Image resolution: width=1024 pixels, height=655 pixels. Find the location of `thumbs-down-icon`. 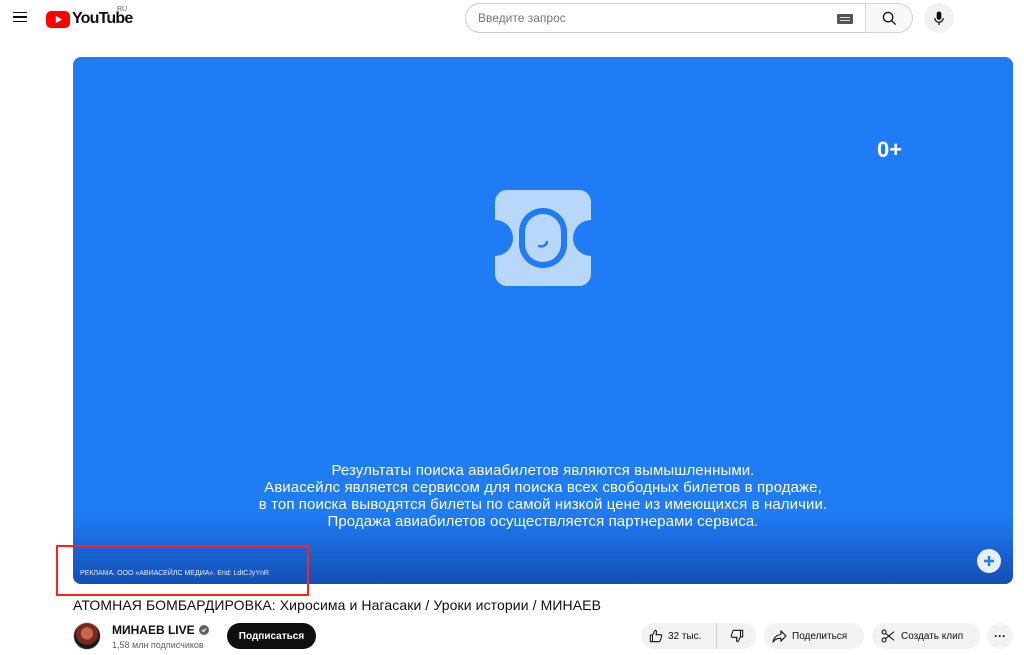

thumbs-down-icon is located at coordinates (736, 636).